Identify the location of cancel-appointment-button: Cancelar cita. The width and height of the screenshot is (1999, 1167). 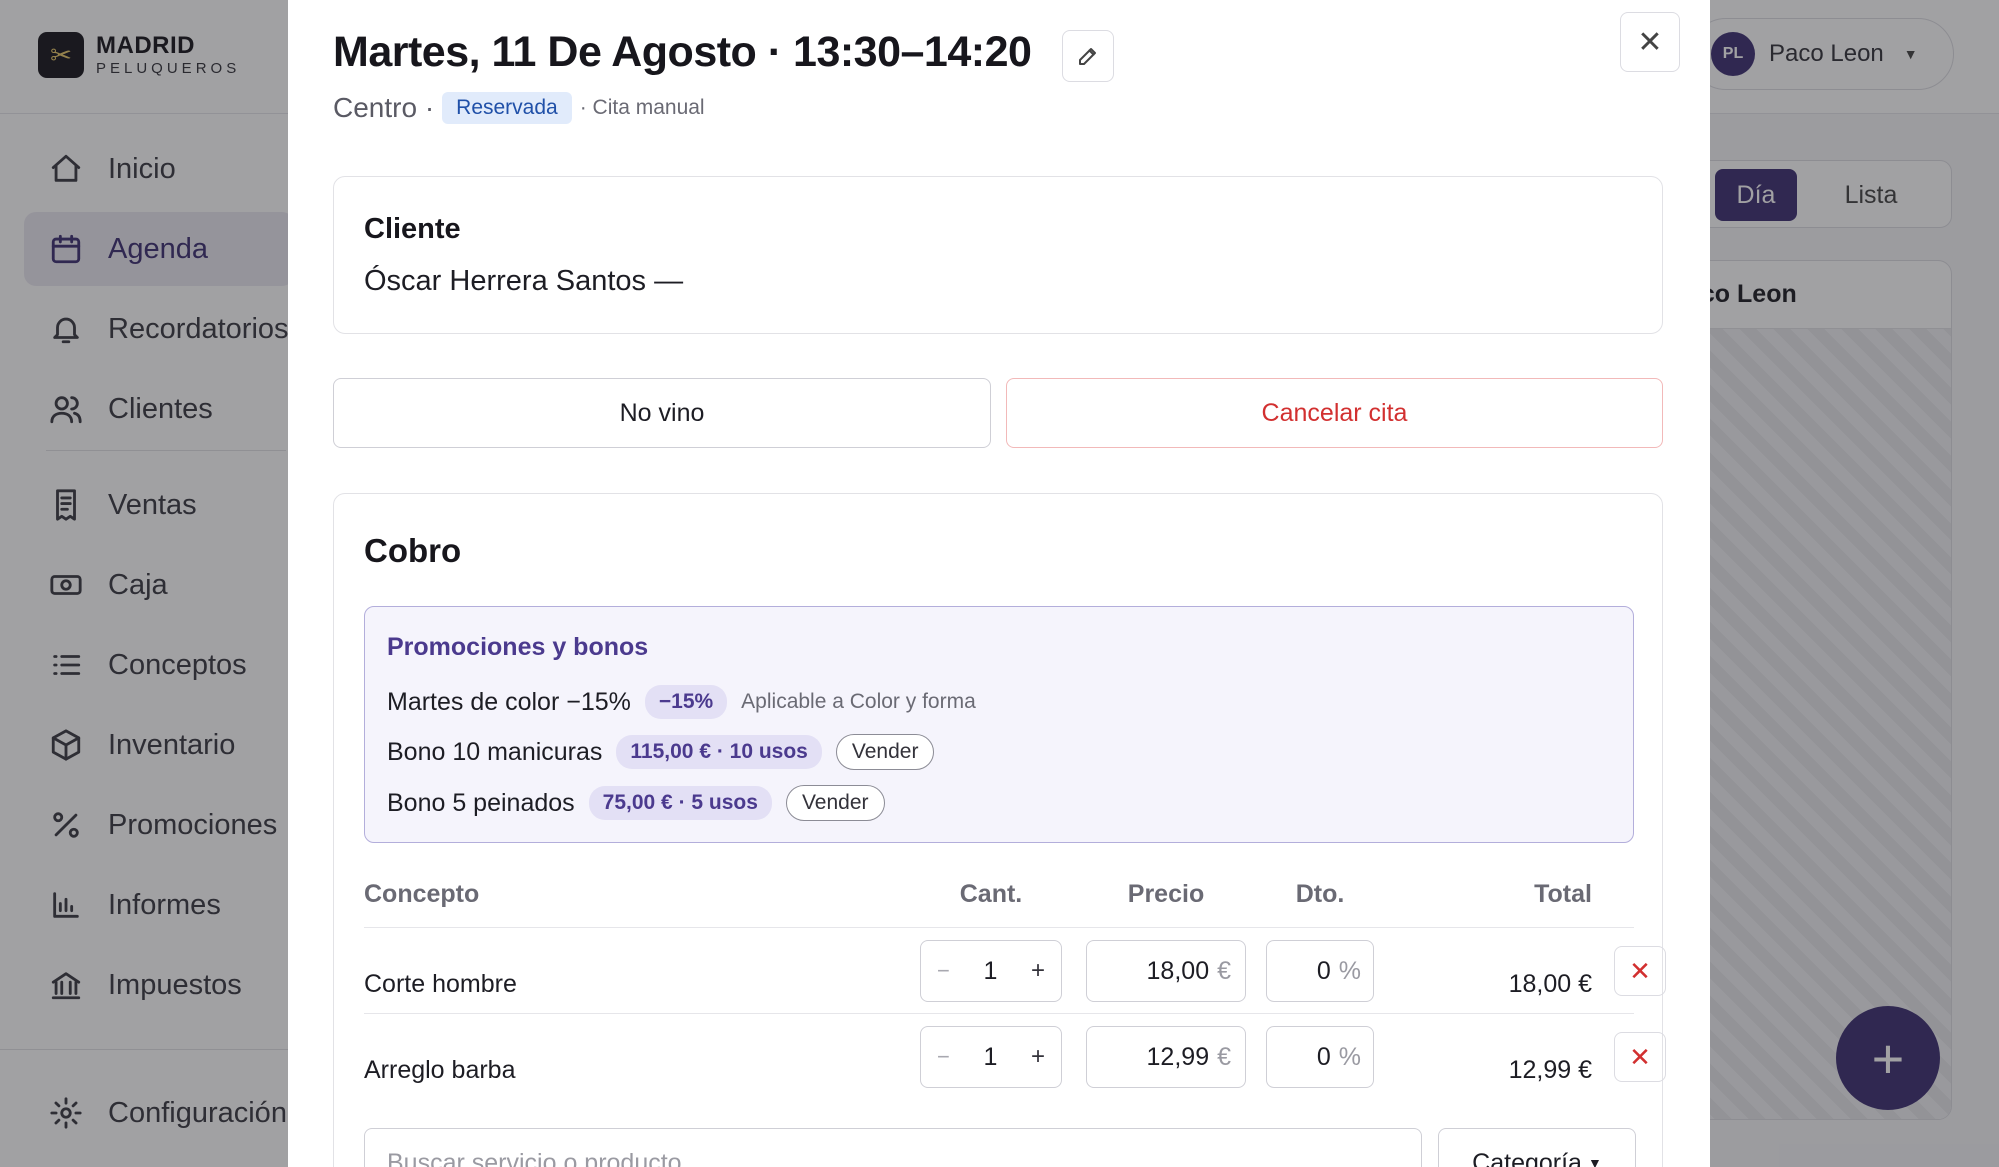
(1334, 413).